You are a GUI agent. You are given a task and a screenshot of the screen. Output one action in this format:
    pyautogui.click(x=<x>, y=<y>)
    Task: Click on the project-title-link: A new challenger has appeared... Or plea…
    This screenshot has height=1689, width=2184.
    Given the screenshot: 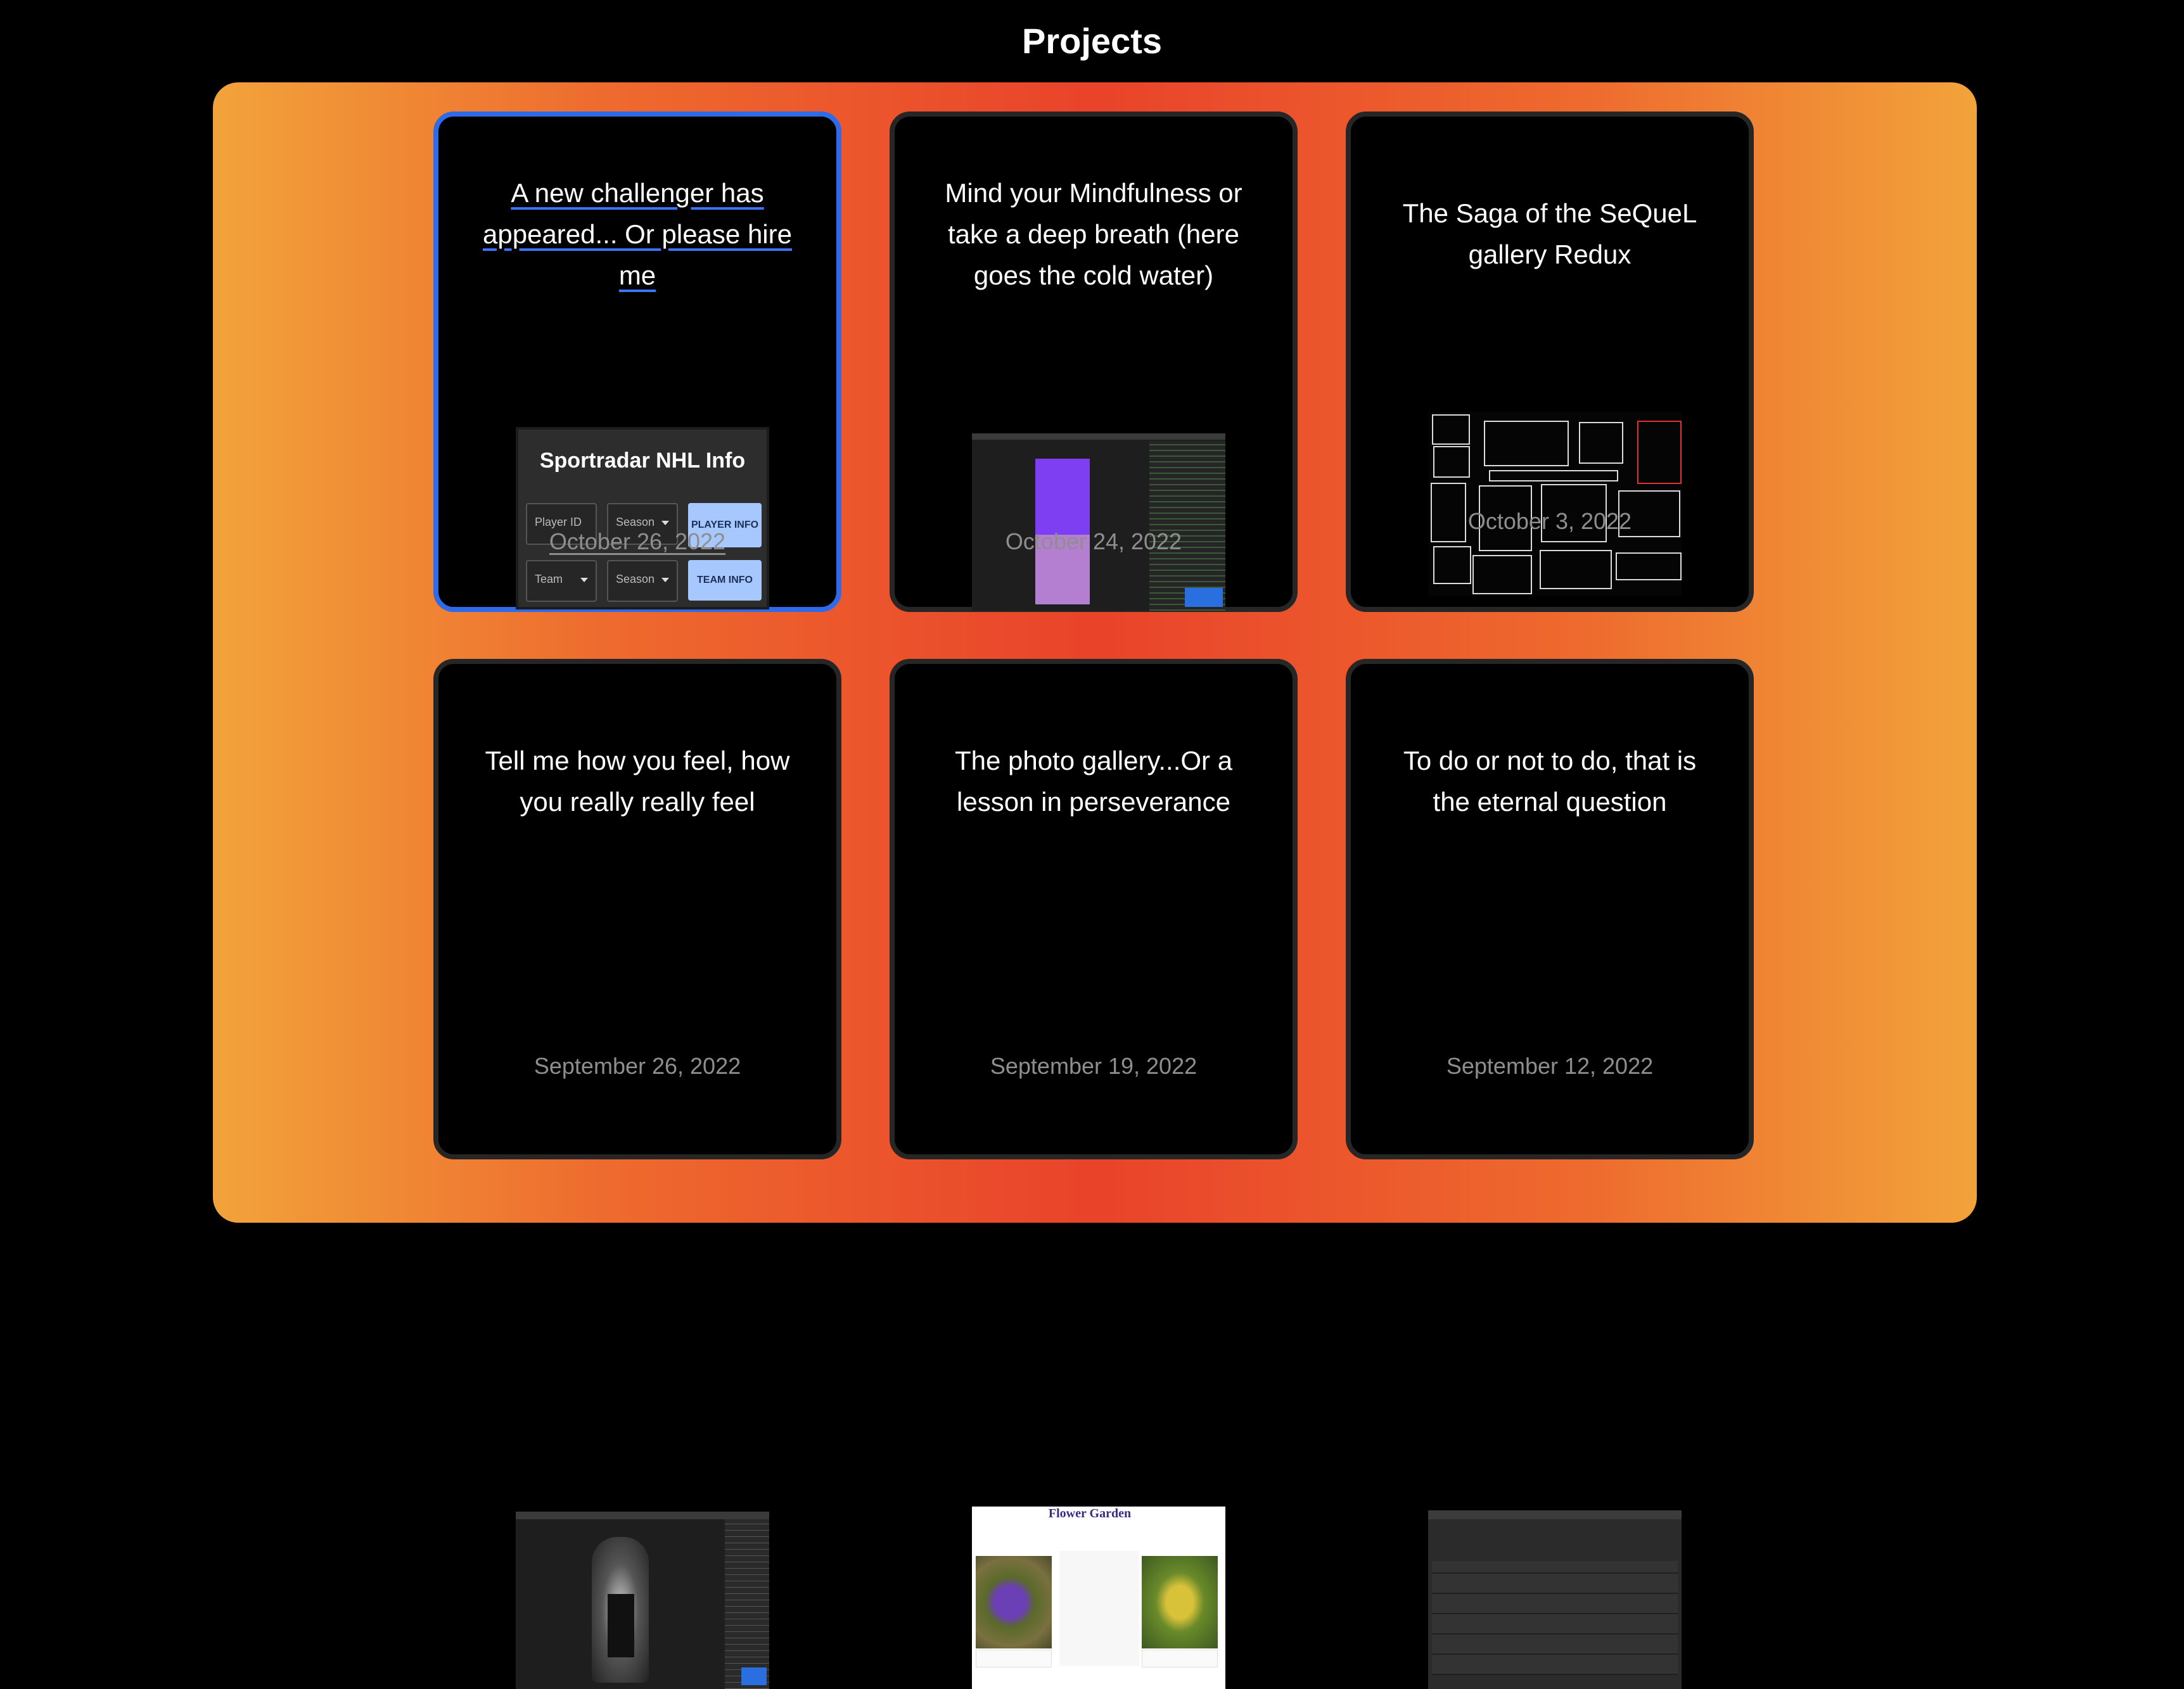 What is the action you would take?
    pyautogui.click(x=637, y=234)
    